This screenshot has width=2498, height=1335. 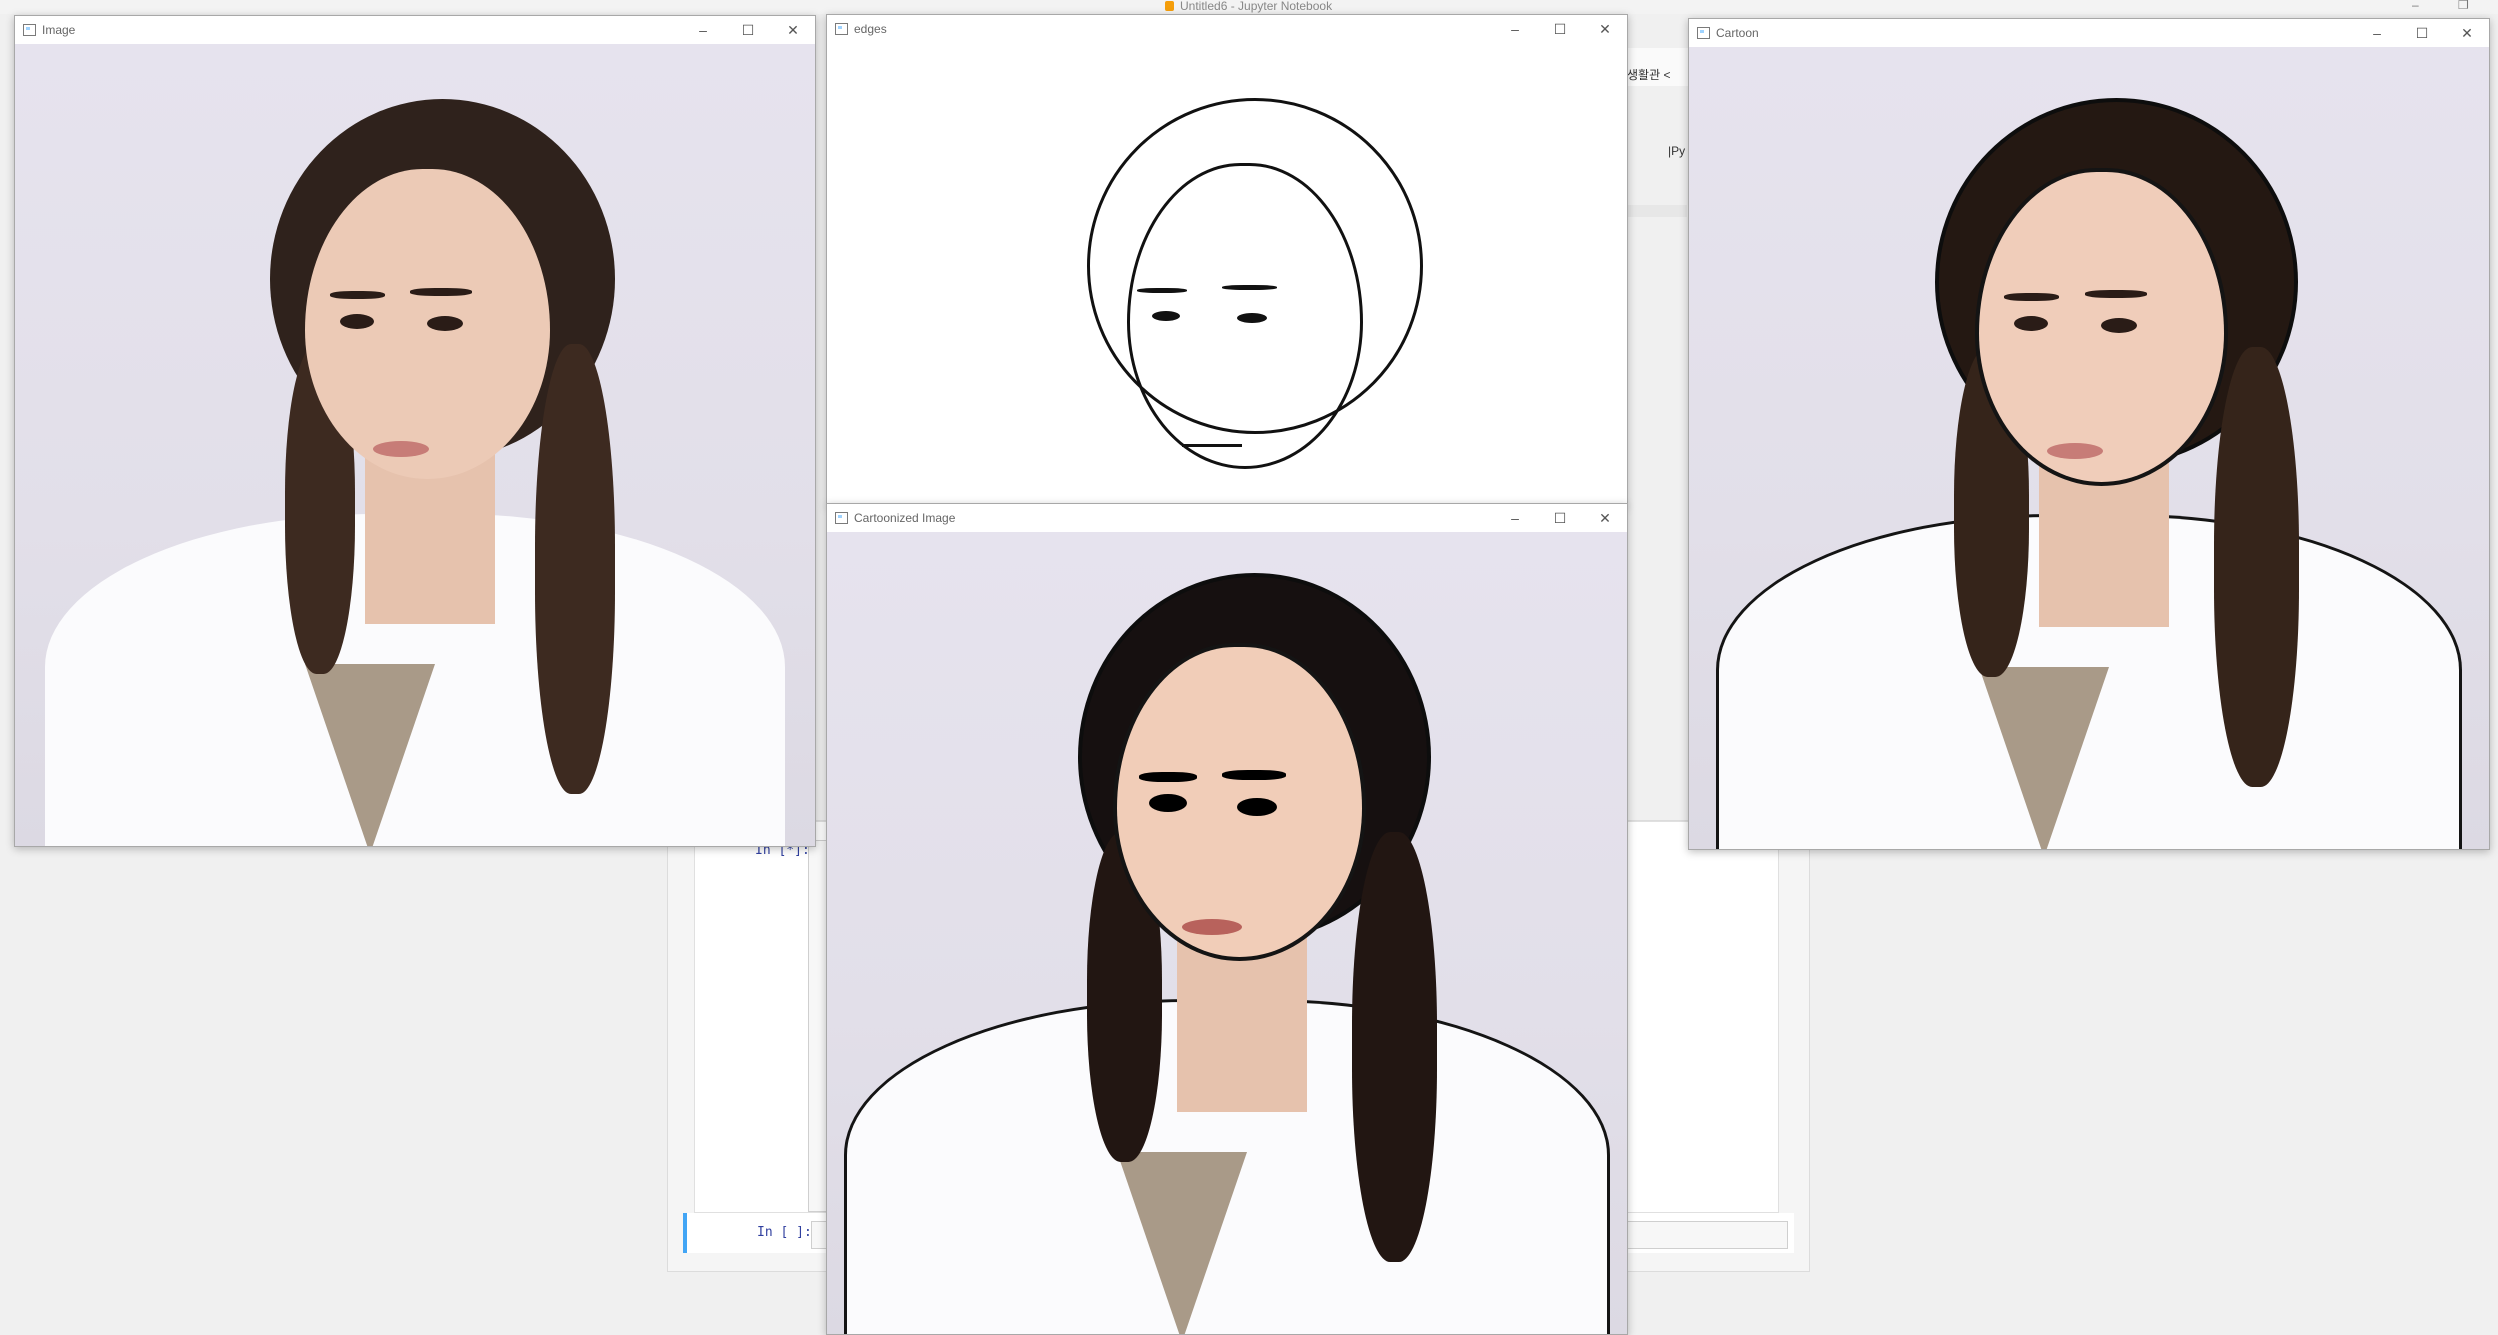 What do you see at coordinates (1227, 518) in the screenshot?
I see `window-titlebar: Cartoonized Image – ☐ ✕` at bounding box center [1227, 518].